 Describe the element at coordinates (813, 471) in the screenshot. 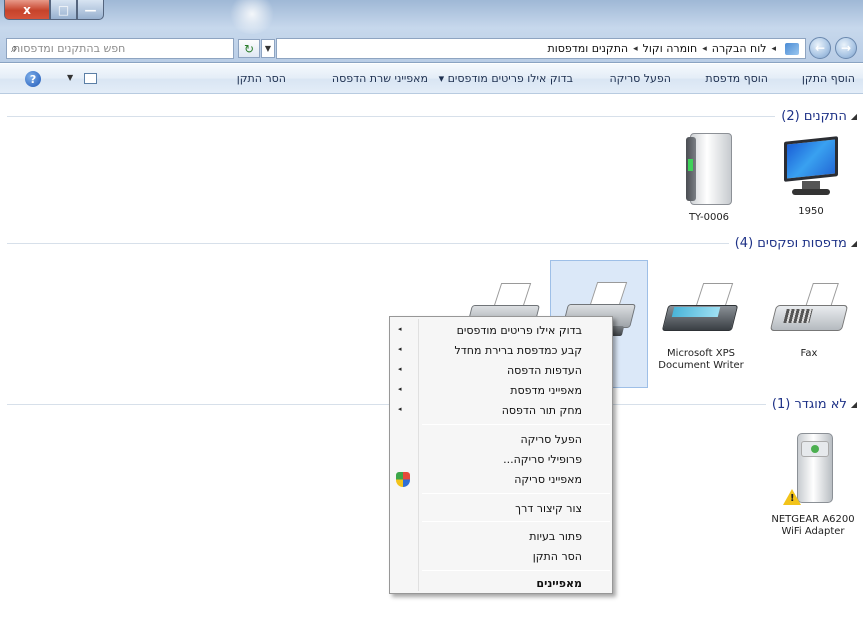

I see `wifi-adapter-icon: !` at that location.